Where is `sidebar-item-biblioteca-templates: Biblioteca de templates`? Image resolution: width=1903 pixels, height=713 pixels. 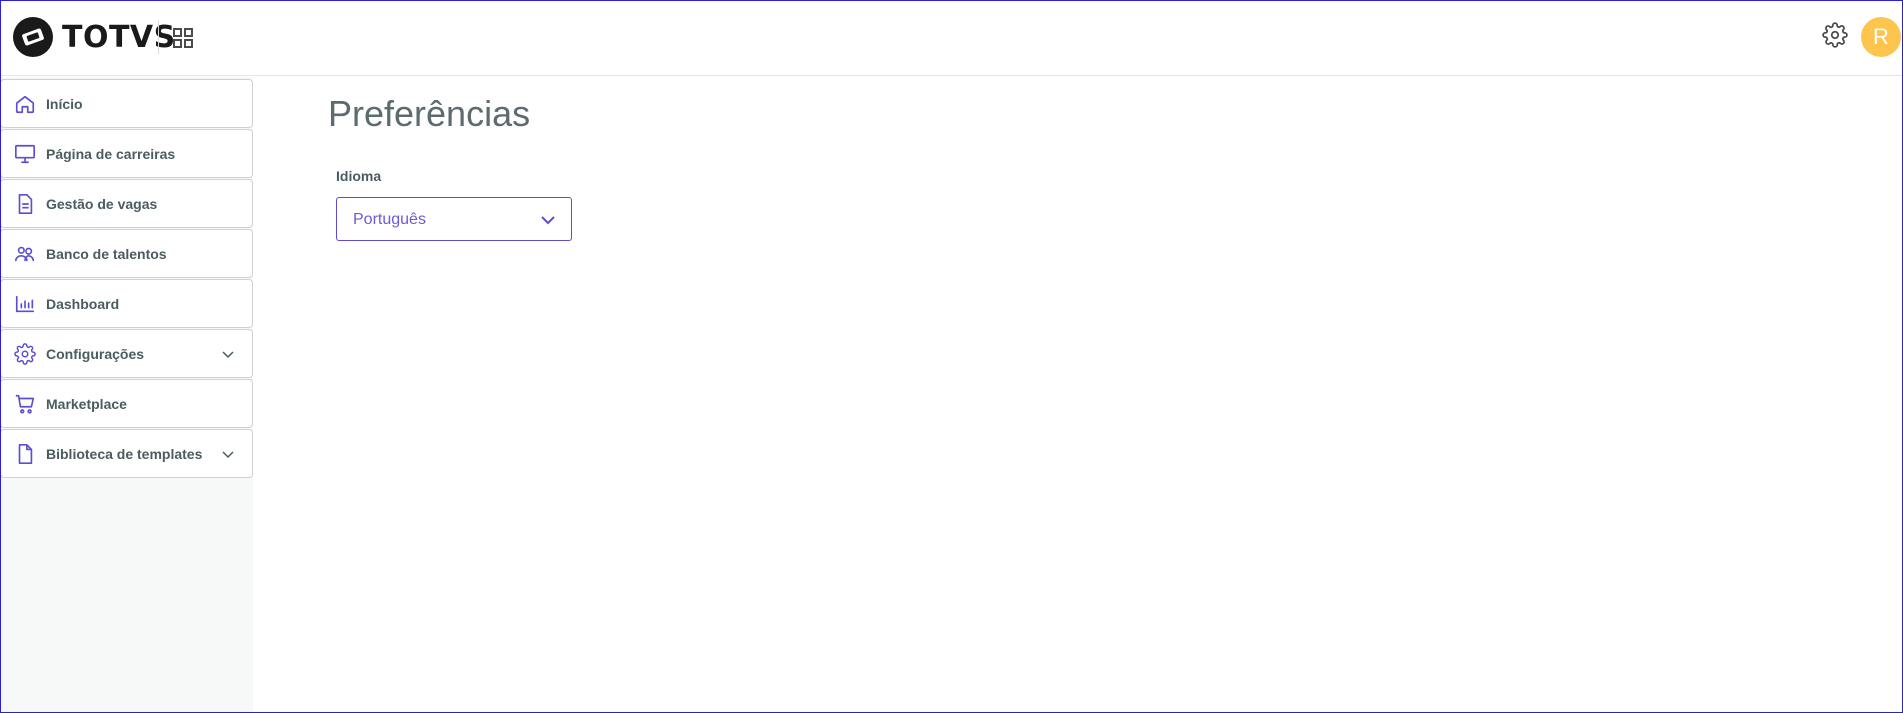 sidebar-item-biblioteca-templates: Biblioteca de templates is located at coordinates (126, 453).